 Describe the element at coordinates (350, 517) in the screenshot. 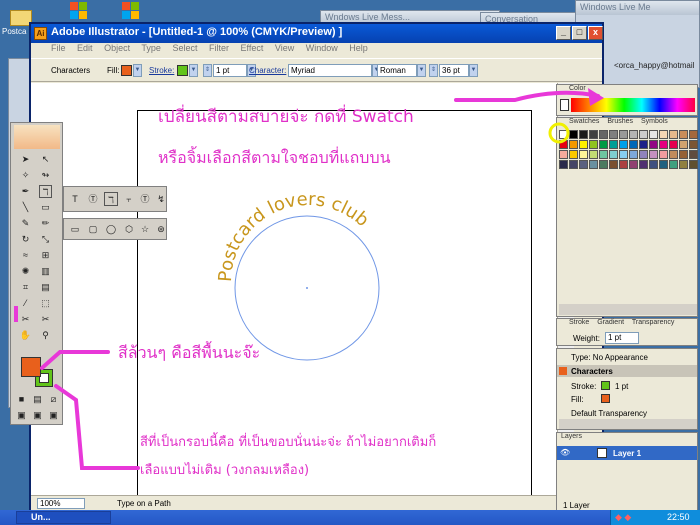

I see `taskbar: Un... ◆ ◆ 22:50` at that location.